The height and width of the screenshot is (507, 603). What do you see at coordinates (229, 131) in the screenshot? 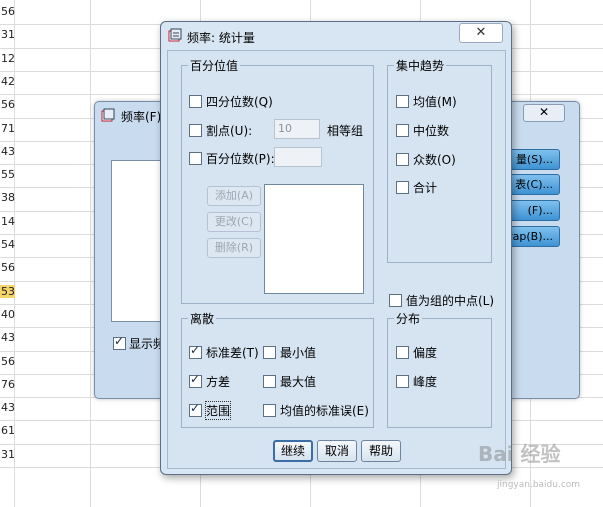
I see `cut-points-label: 割点(U):` at bounding box center [229, 131].